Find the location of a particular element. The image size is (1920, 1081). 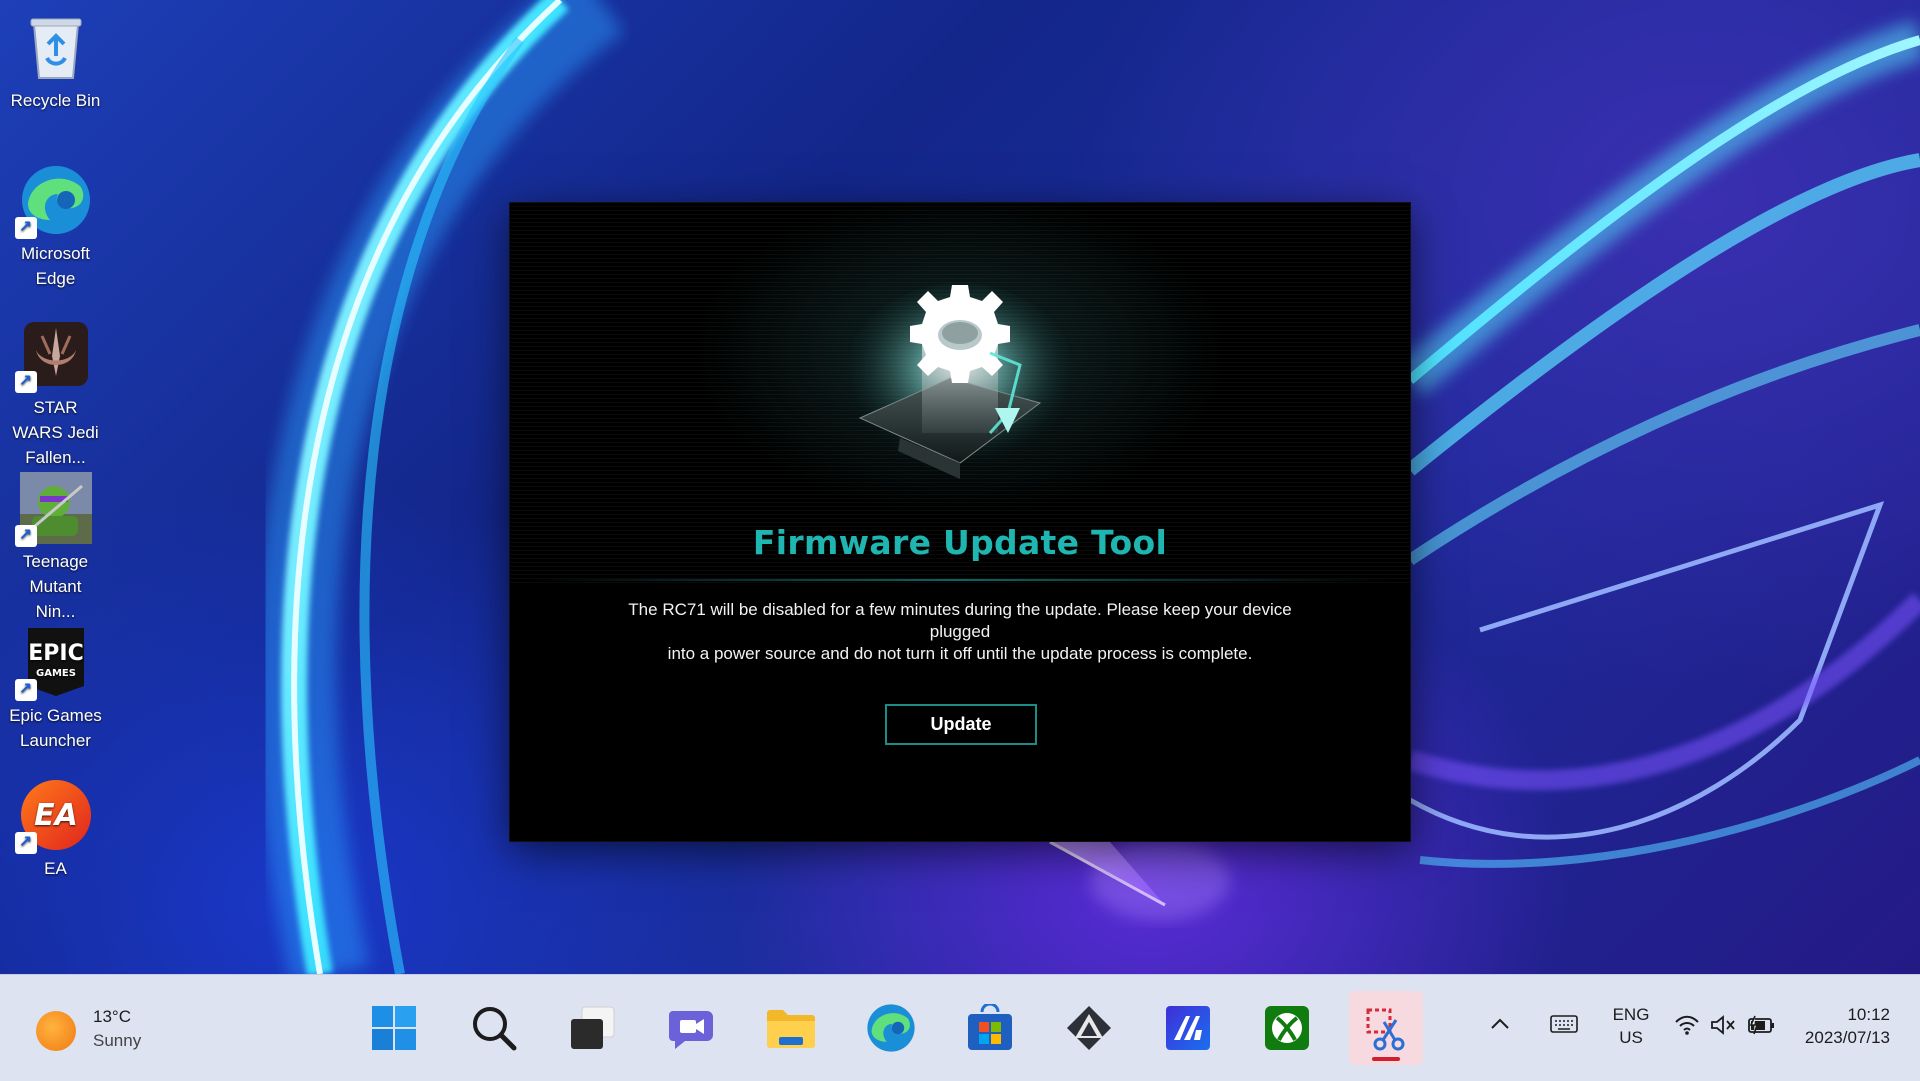

teams-chat-icon is located at coordinates (691, 1030).